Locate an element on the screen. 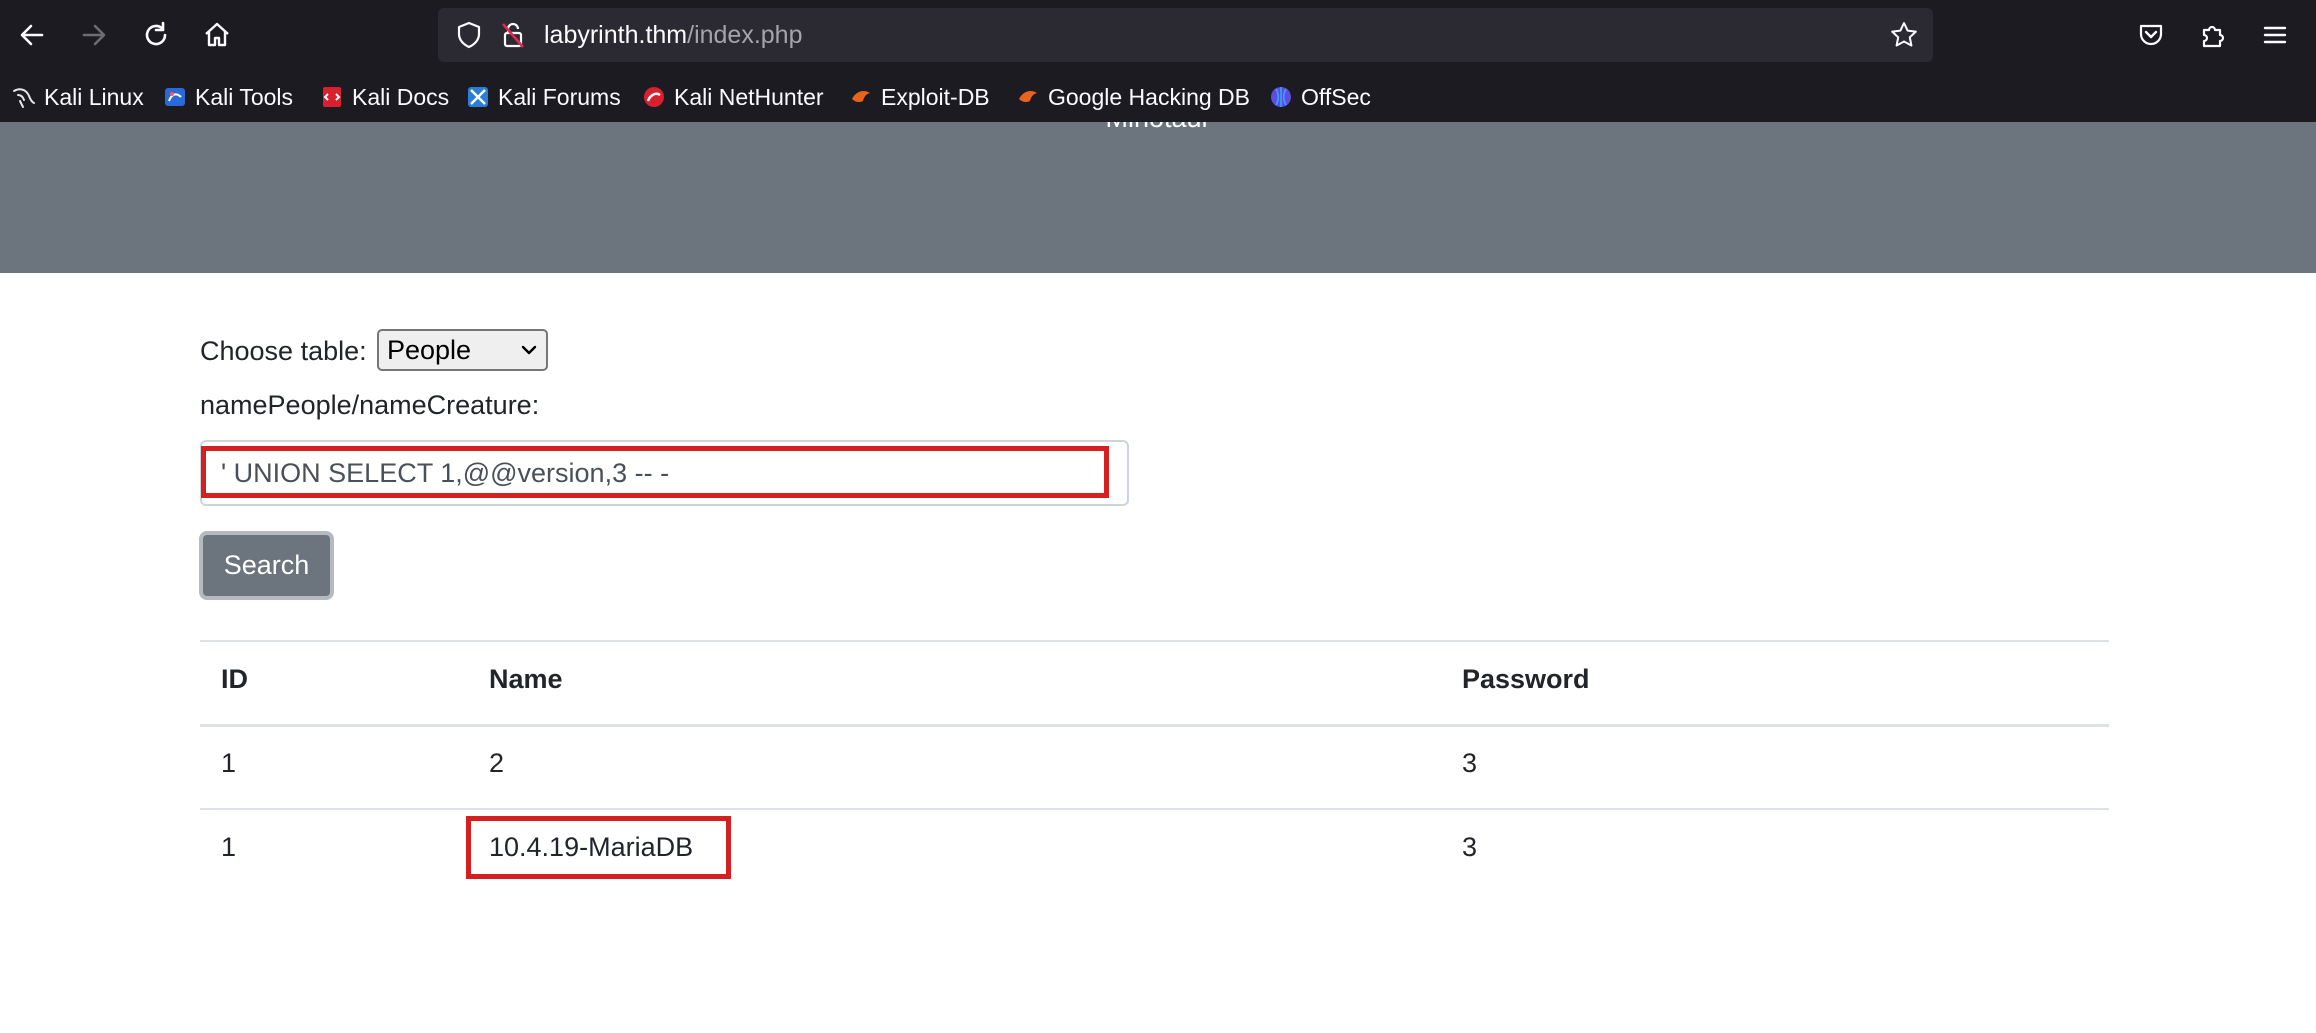 The height and width of the screenshot is (1033, 2316). hamburger-menu-icon is located at coordinates (2275, 35).